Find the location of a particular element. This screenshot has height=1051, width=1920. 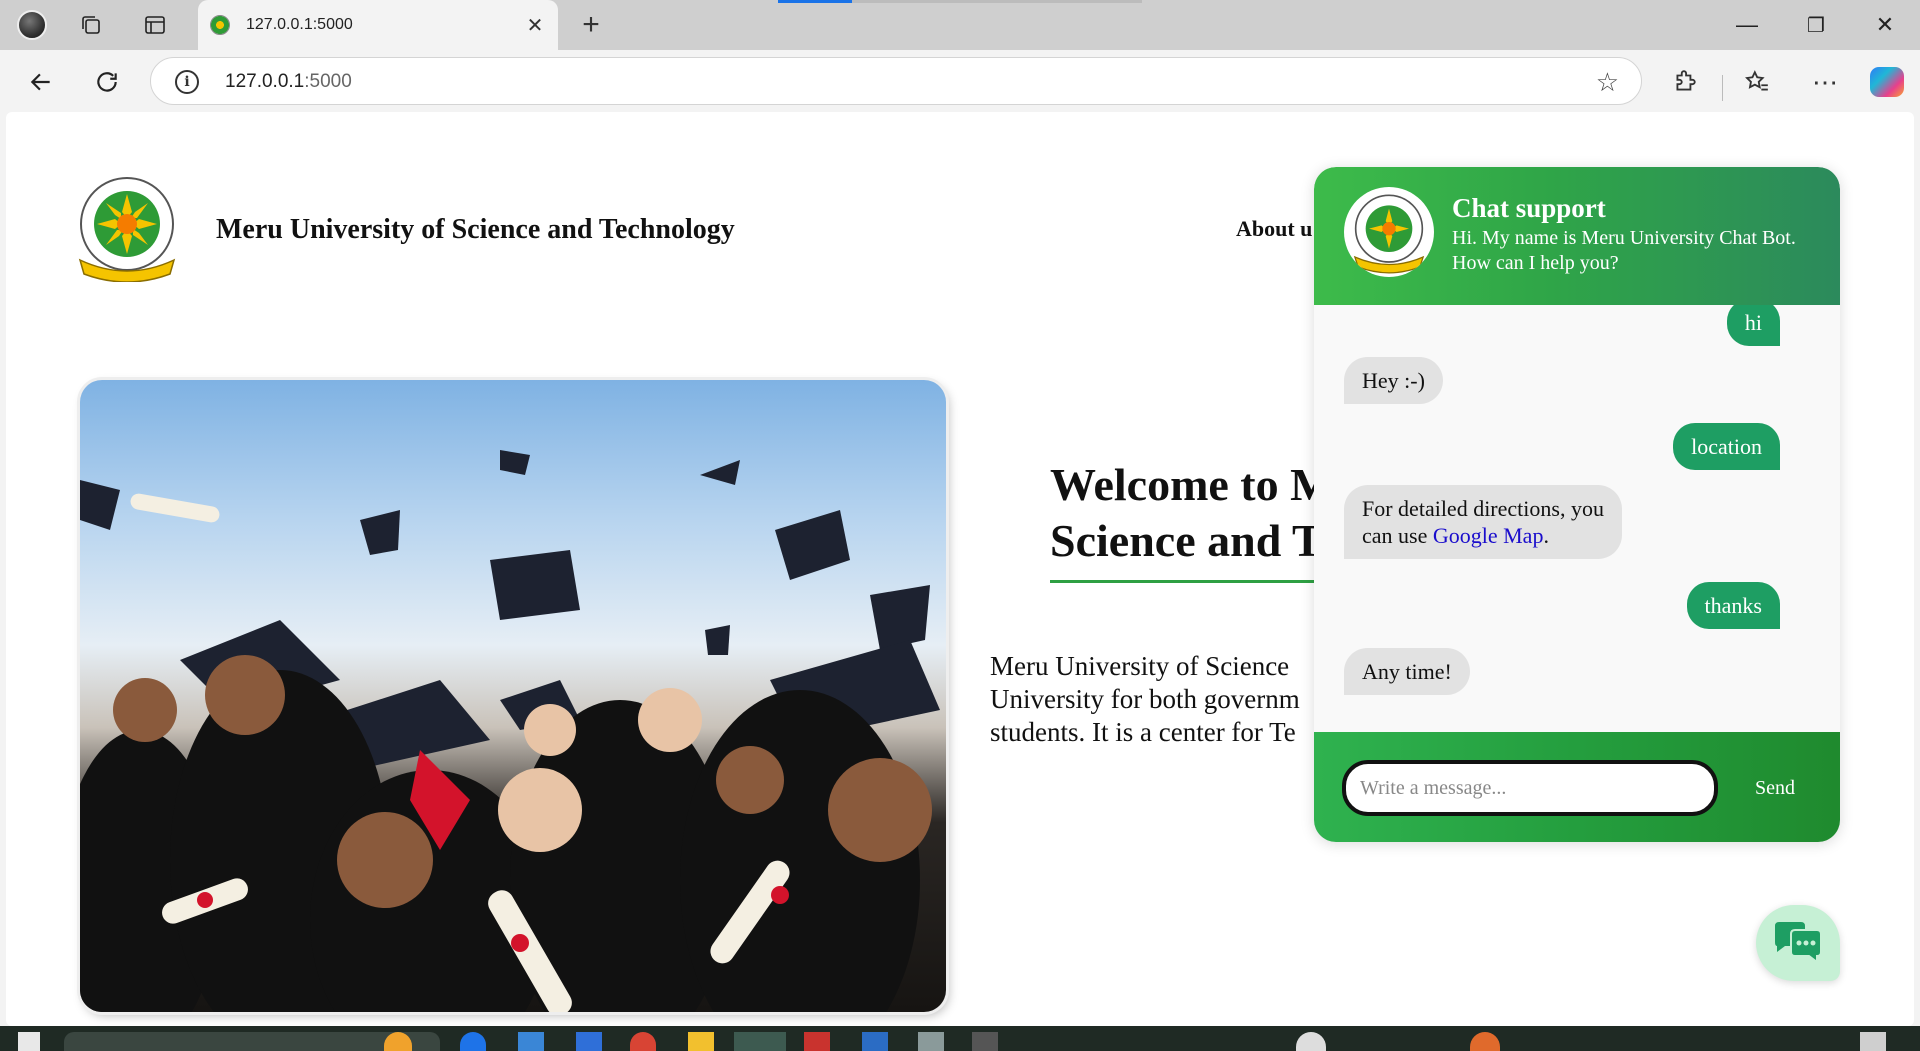

bot-message: Hey :-) is located at coordinates (1393, 380).